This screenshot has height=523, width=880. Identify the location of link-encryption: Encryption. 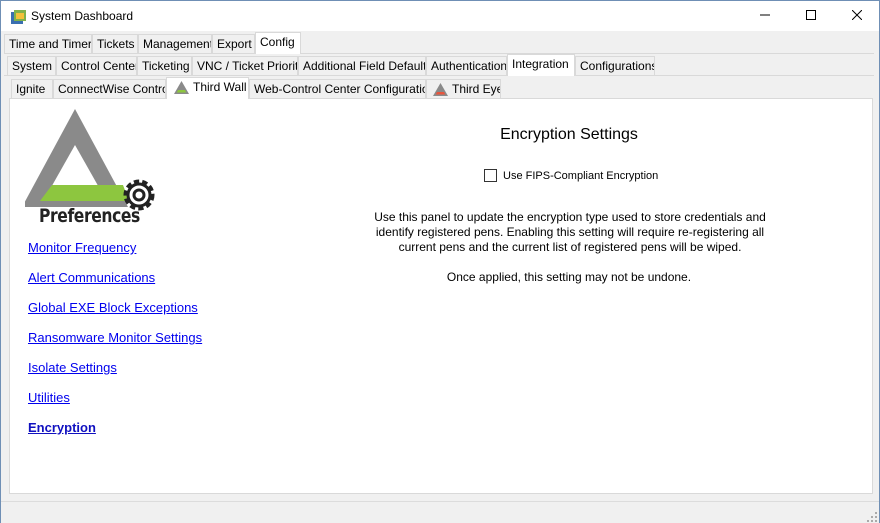
(62, 427).